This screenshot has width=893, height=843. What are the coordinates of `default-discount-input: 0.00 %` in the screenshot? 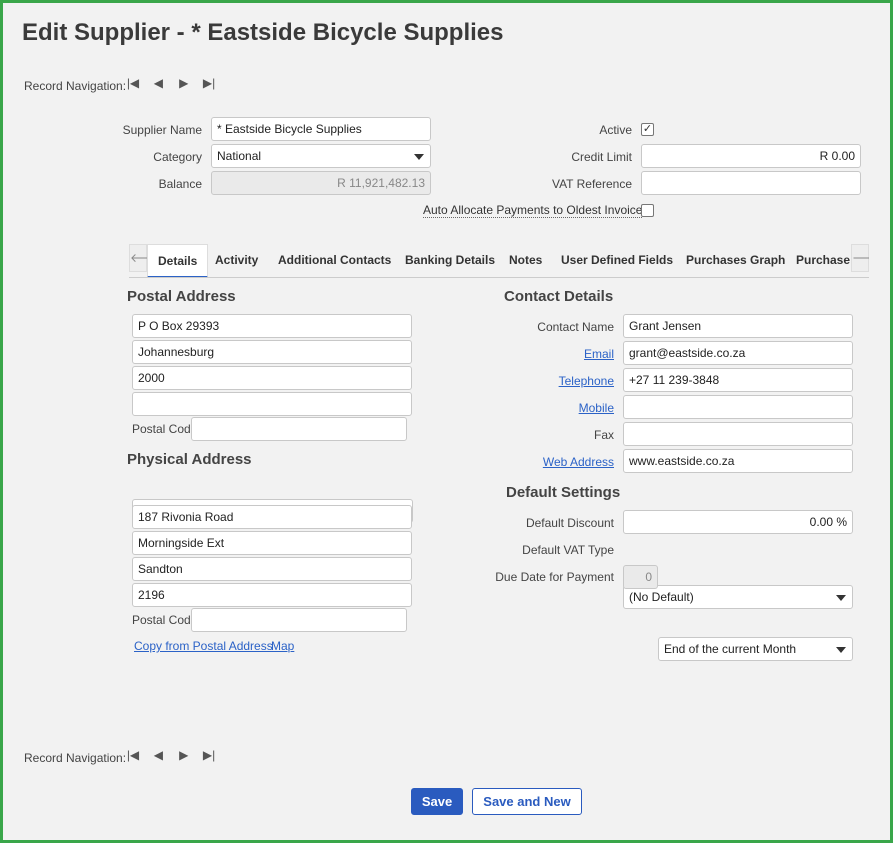 It's located at (738, 522).